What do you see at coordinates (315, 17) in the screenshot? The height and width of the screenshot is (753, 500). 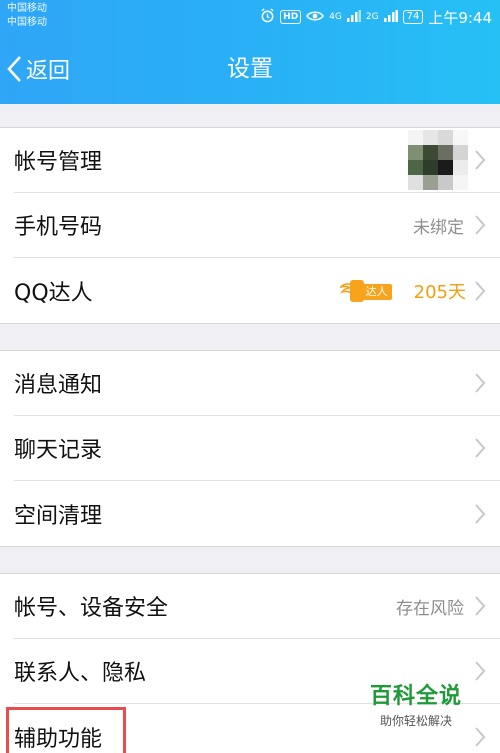 I see `eye-icon` at bounding box center [315, 17].